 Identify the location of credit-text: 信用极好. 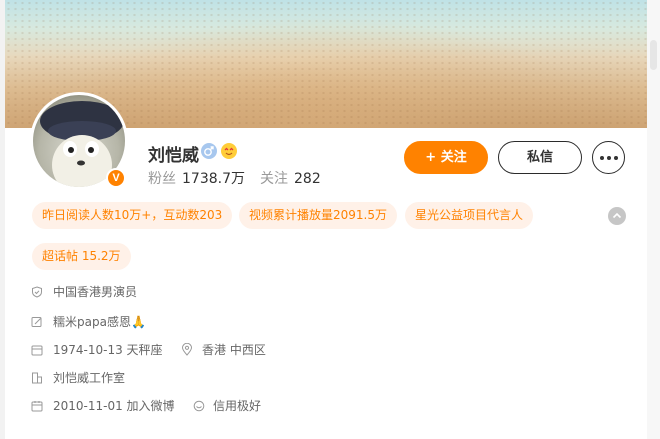
(237, 406).